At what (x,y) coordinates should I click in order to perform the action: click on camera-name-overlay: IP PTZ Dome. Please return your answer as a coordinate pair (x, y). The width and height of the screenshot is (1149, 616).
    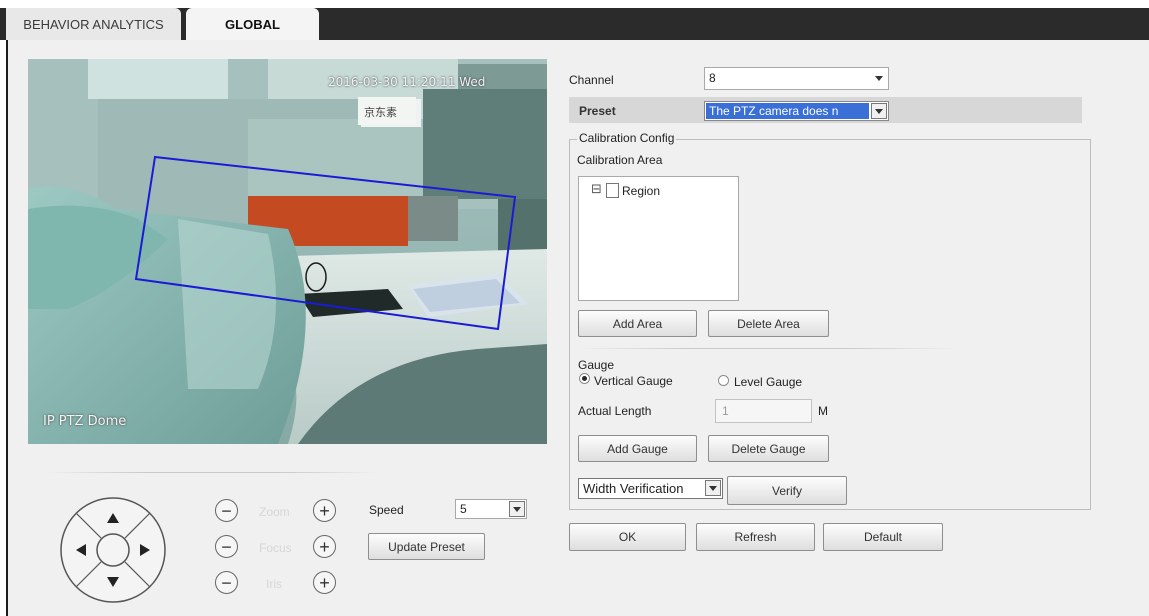
    Looking at the image, I should click on (85, 421).